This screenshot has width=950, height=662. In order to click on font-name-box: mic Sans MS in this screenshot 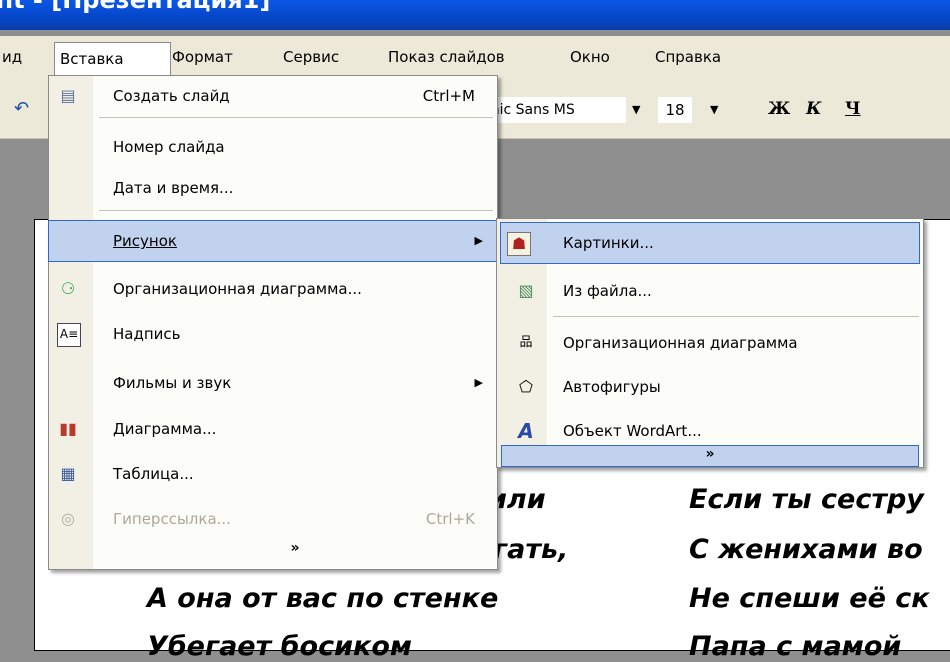, I will do `click(556, 110)`.